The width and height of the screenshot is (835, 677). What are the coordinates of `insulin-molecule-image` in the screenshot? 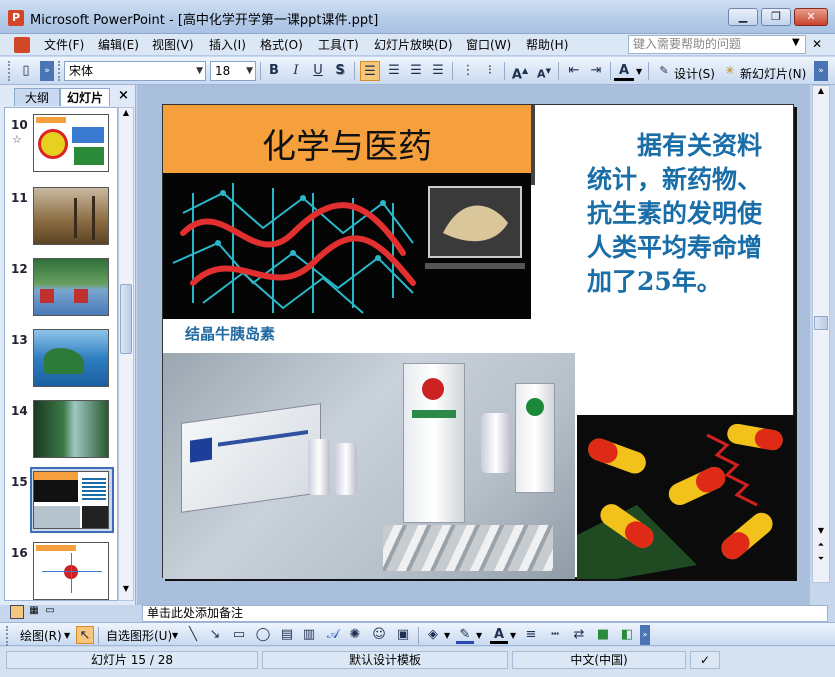 It's located at (347, 246).